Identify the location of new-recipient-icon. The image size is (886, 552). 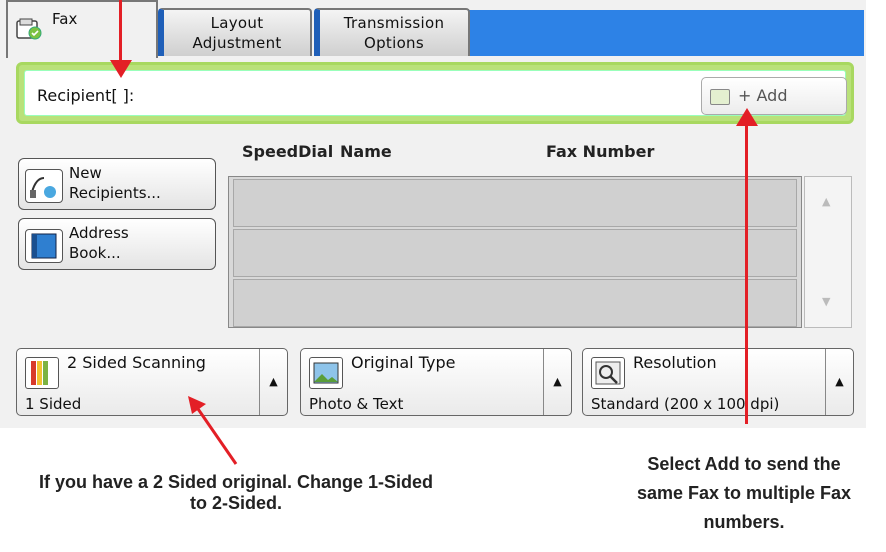
(44, 186).